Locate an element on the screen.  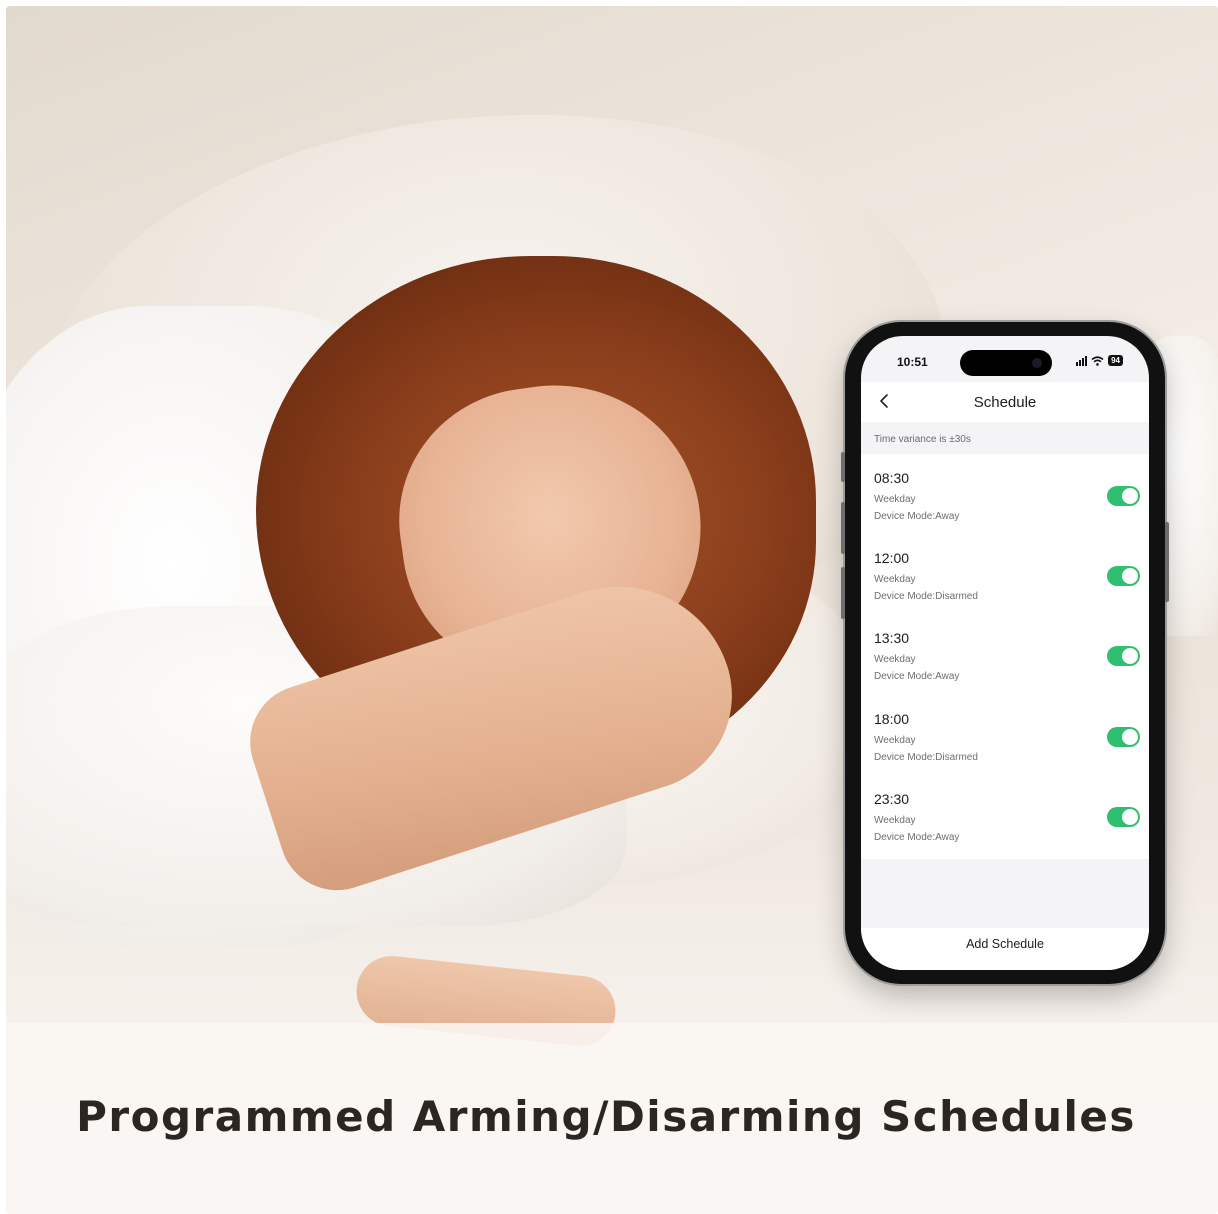
wifi-icon is located at coordinates (1097, 360).